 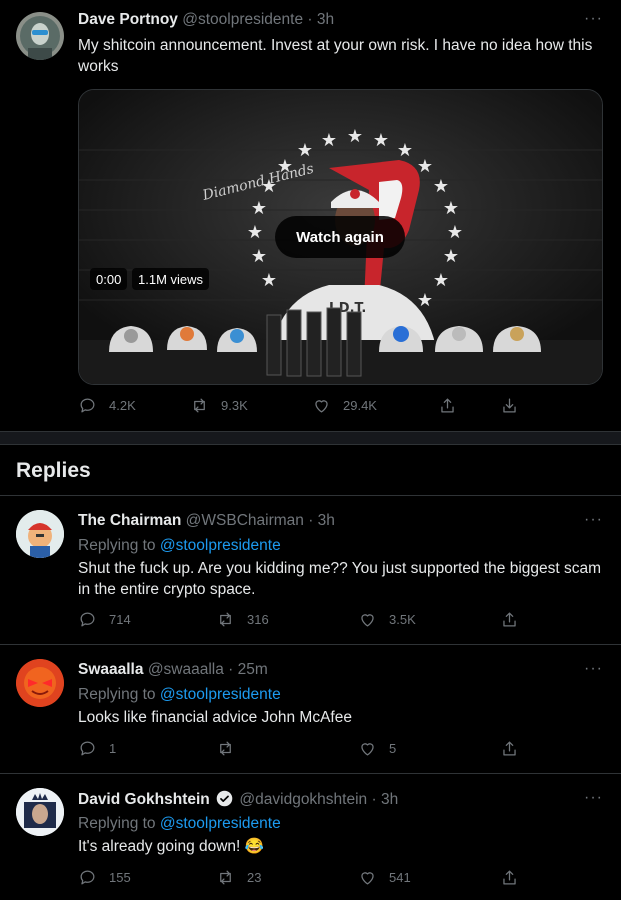 I want to click on author-name: The Chairman, so click(x=129, y=520).